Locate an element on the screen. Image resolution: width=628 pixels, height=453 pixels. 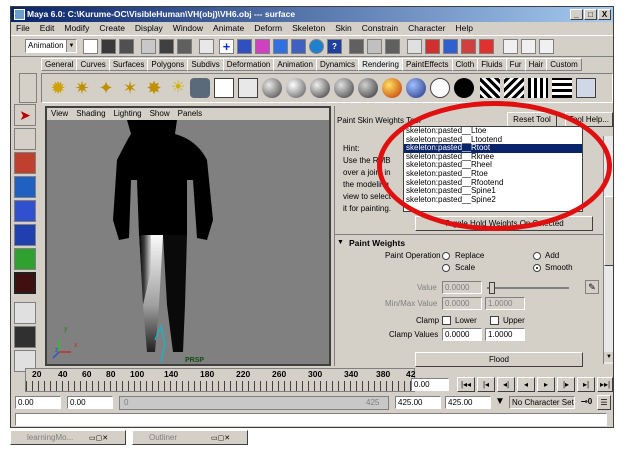
step-back-frame-button: ◂| is located at coordinates (506, 384).